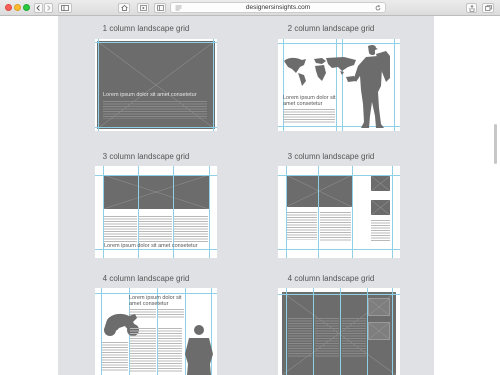 This screenshot has width=500, height=375. What do you see at coordinates (151, 246) in the screenshot?
I see `lorem-caption: Lorem ipsum dolor sit amet consetetur` at bounding box center [151, 246].